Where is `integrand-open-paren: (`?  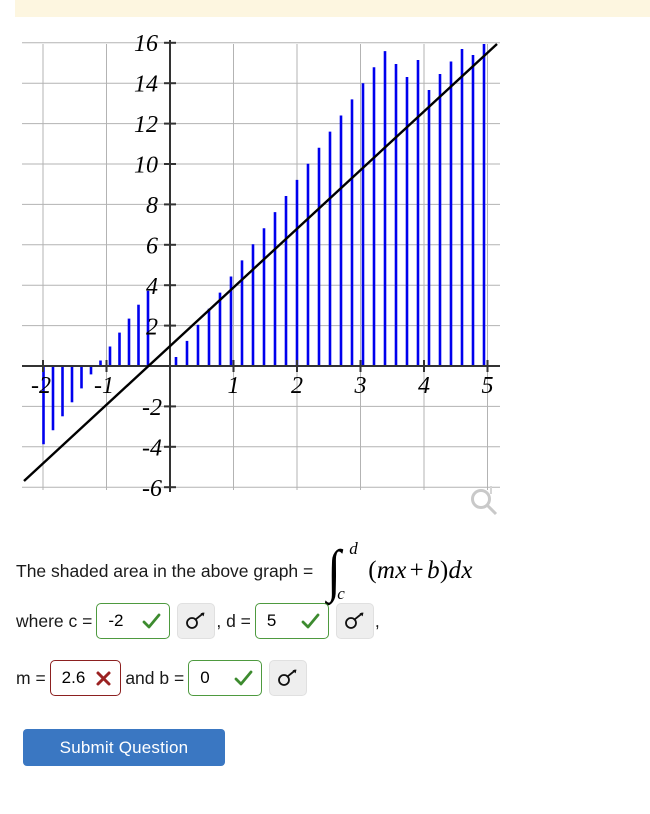 integrand-open-paren: ( is located at coordinates (372, 570).